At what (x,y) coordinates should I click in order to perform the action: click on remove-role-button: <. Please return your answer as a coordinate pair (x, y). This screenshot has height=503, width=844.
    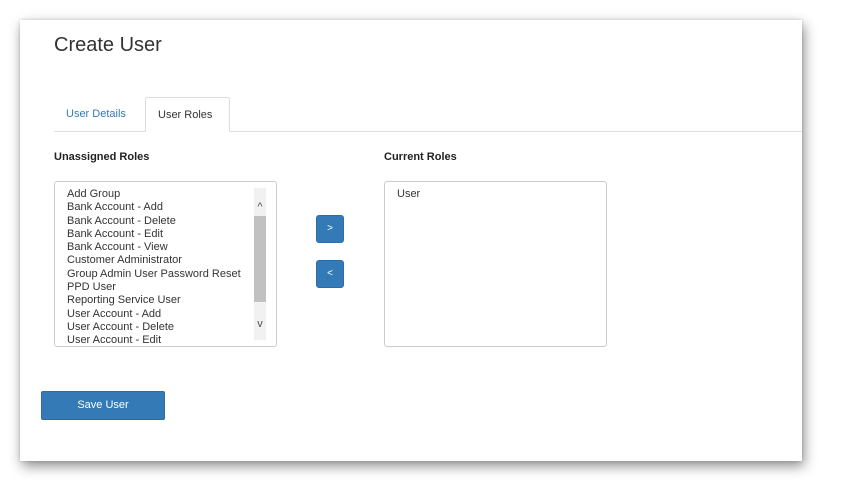
    Looking at the image, I should click on (330, 274).